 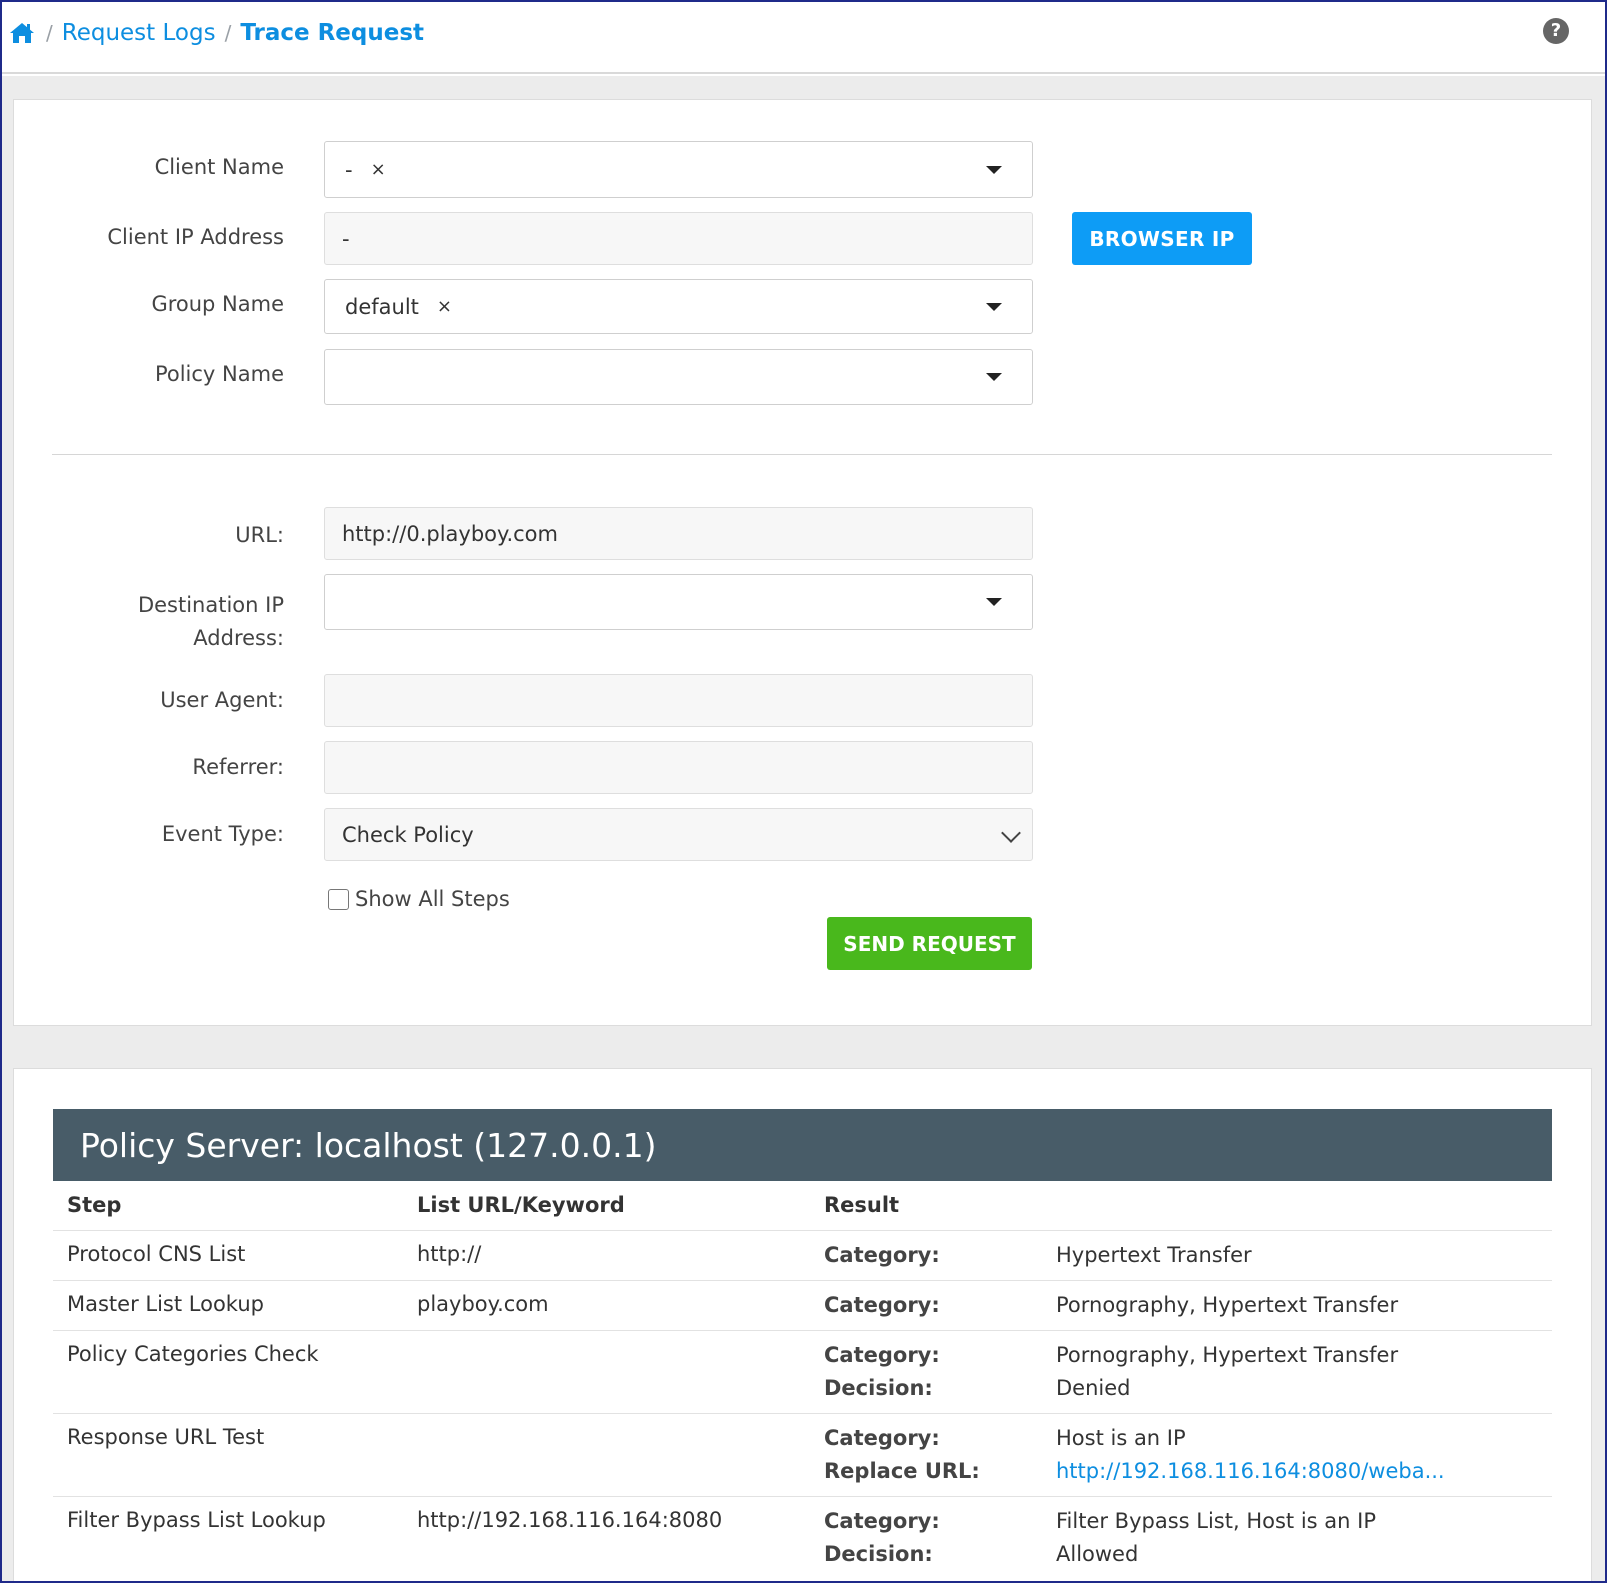 What do you see at coordinates (22, 33) in the screenshot?
I see `home-icon` at bounding box center [22, 33].